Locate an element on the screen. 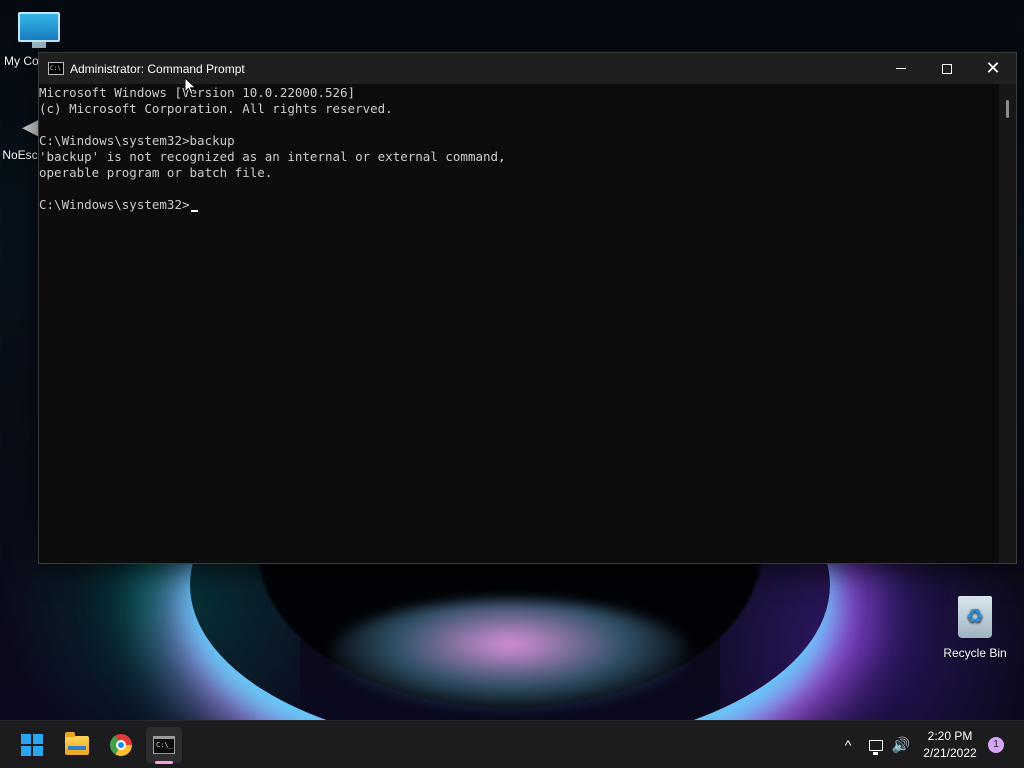 The image size is (1024, 768). windows-logo-icon is located at coordinates (32, 745).